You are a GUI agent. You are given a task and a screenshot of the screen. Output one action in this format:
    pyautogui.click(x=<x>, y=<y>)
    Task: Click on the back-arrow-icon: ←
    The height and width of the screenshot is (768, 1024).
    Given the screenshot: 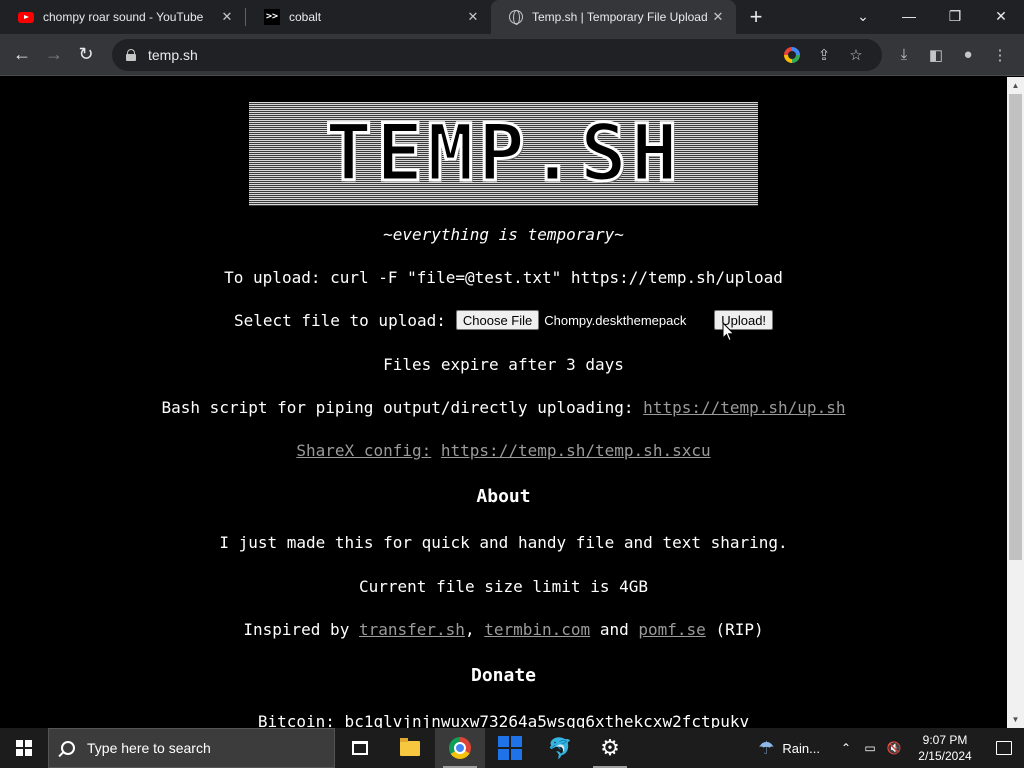 What is the action you would take?
    pyautogui.click(x=22, y=55)
    